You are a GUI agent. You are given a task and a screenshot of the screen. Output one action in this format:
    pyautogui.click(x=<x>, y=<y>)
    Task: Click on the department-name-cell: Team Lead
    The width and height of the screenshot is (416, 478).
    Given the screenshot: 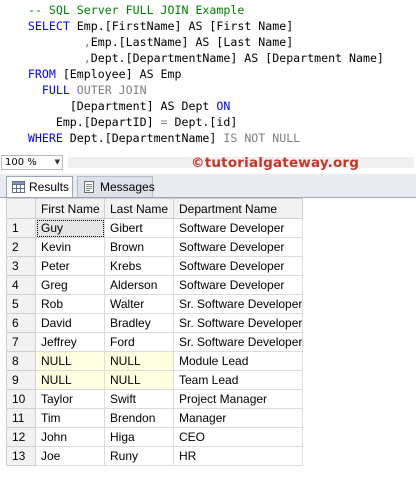 What is the action you would take?
    pyautogui.click(x=238, y=380)
    